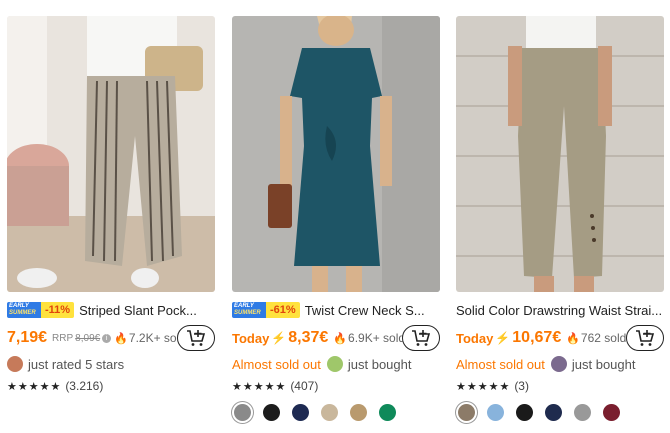 Image resolution: width=670 pixels, height=433 pixels. I want to click on discount-badge: -11%, so click(58, 310).